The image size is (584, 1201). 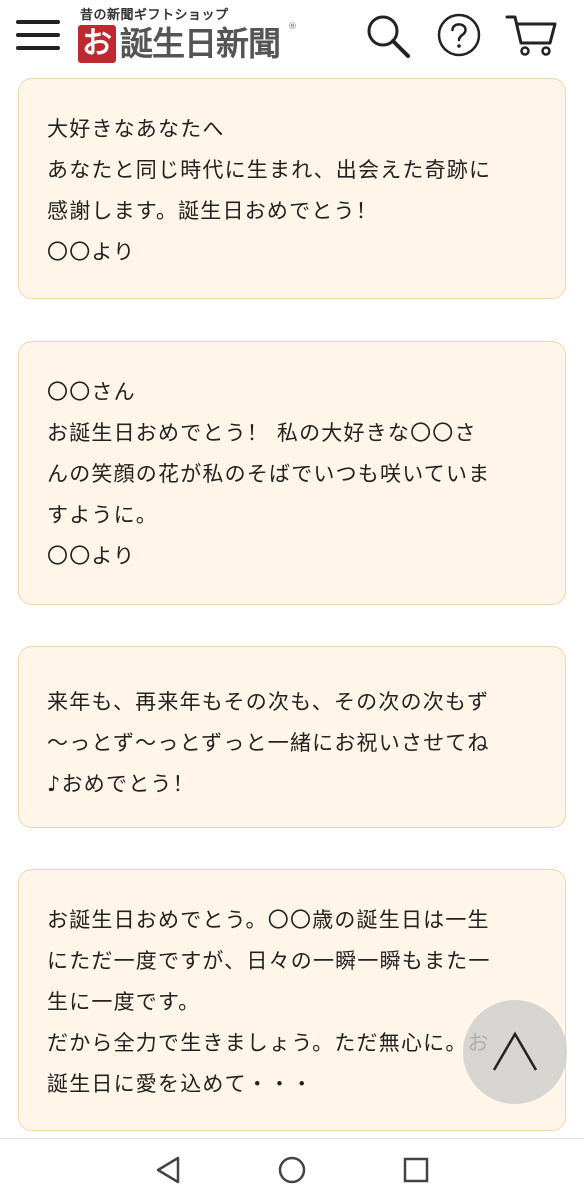 What do you see at coordinates (268, 920) in the screenshot?
I see `message-line: お誕生日おめでとう。〇〇歳の誕生日は一生` at bounding box center [268, 920].